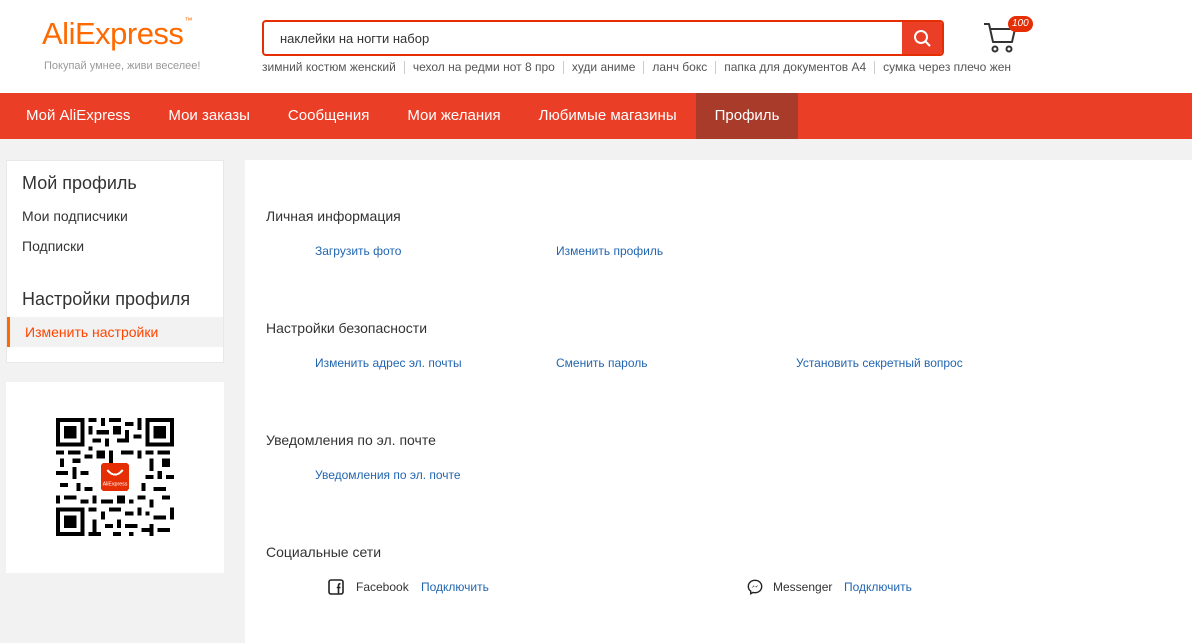 The height and width of the screenshot is (643, 1192). Describe the element at coordinates (679, 67) in the screenshot. I see `hot-search-link: ланч бокс` at that location.